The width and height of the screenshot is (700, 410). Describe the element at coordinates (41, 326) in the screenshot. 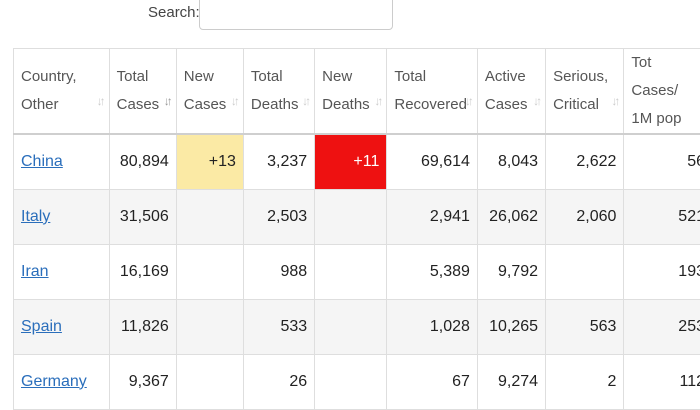

I see `country-link: Spain` at that location.